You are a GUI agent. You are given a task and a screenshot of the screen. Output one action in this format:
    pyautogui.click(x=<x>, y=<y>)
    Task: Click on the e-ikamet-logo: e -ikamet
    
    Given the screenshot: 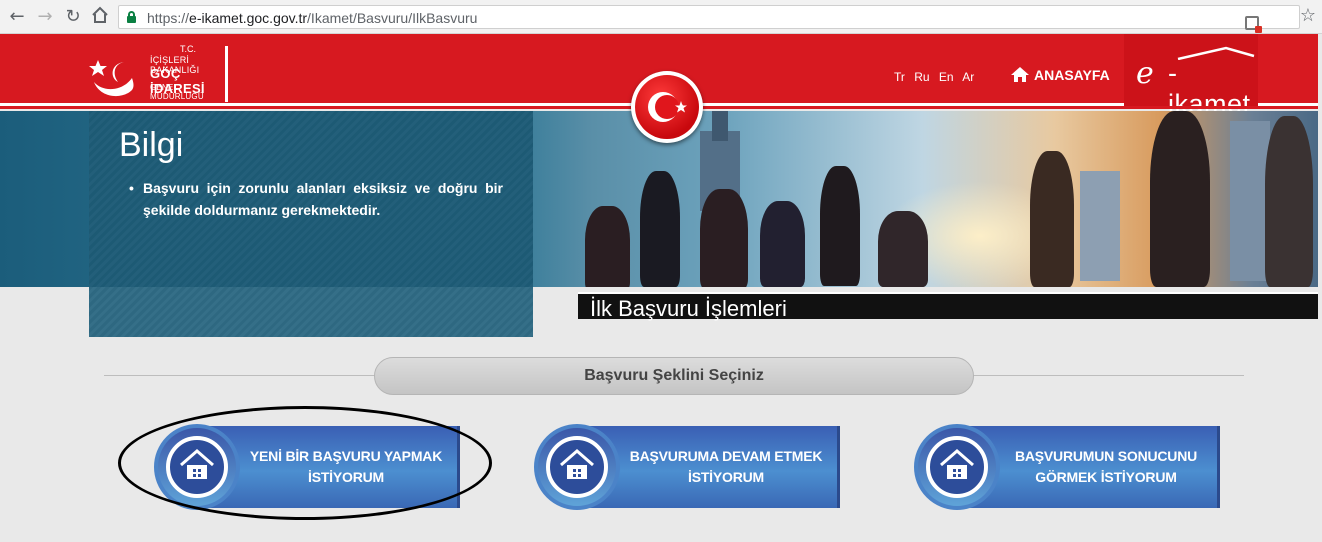 What is the action you would take?
    pyautogui.click(x=1191, y=76)
    